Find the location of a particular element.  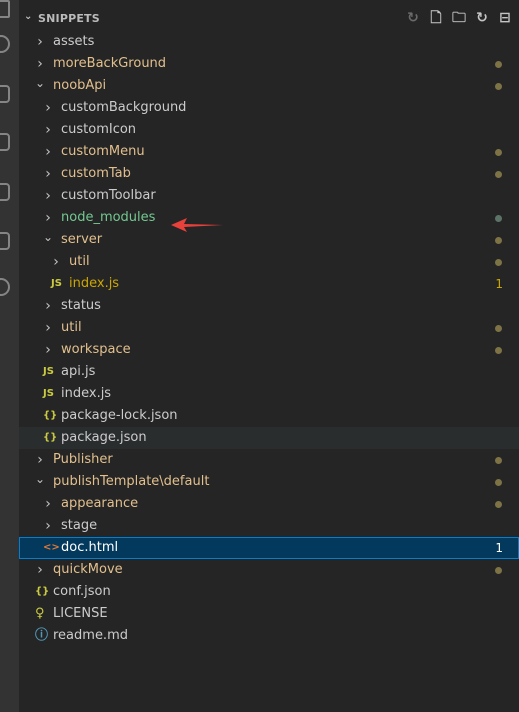

collapse-all-icon: ⊟ is located at coordinates (505, 18).